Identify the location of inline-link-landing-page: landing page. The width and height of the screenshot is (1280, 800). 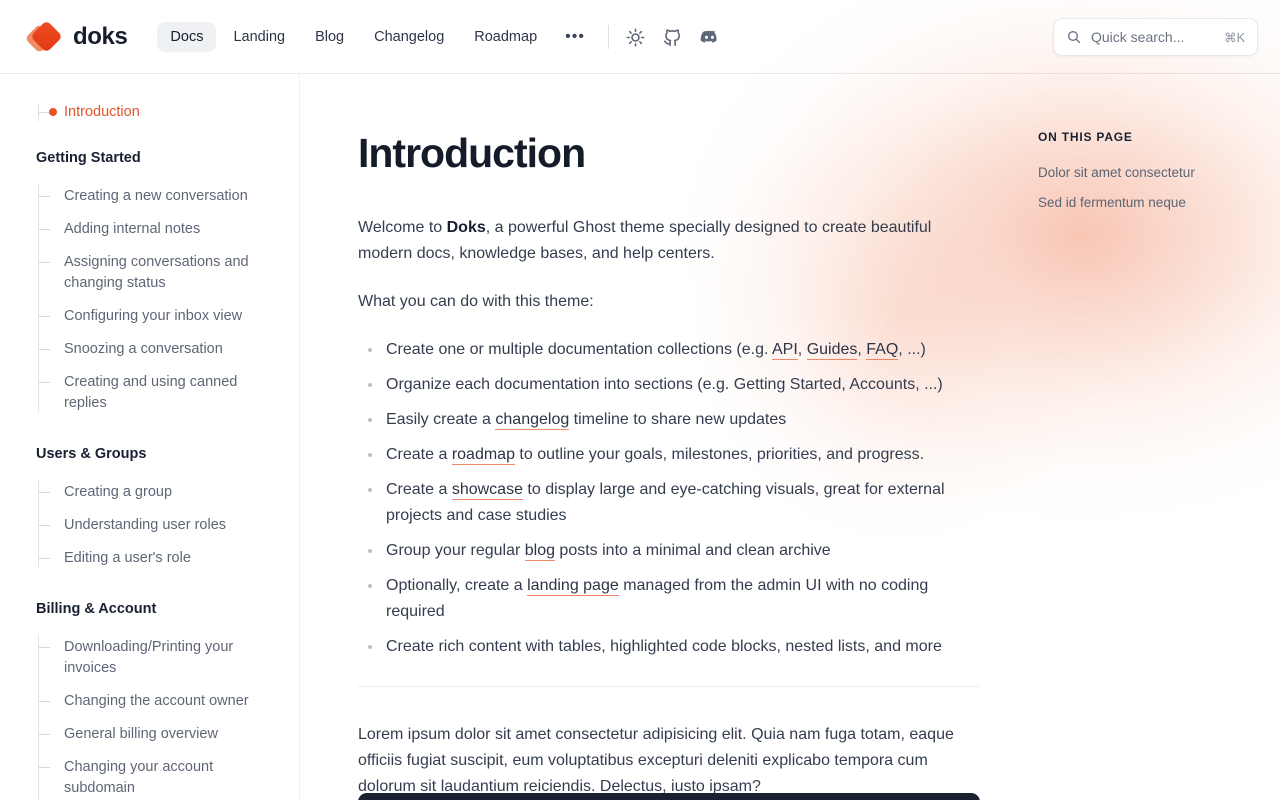
(573, 586).